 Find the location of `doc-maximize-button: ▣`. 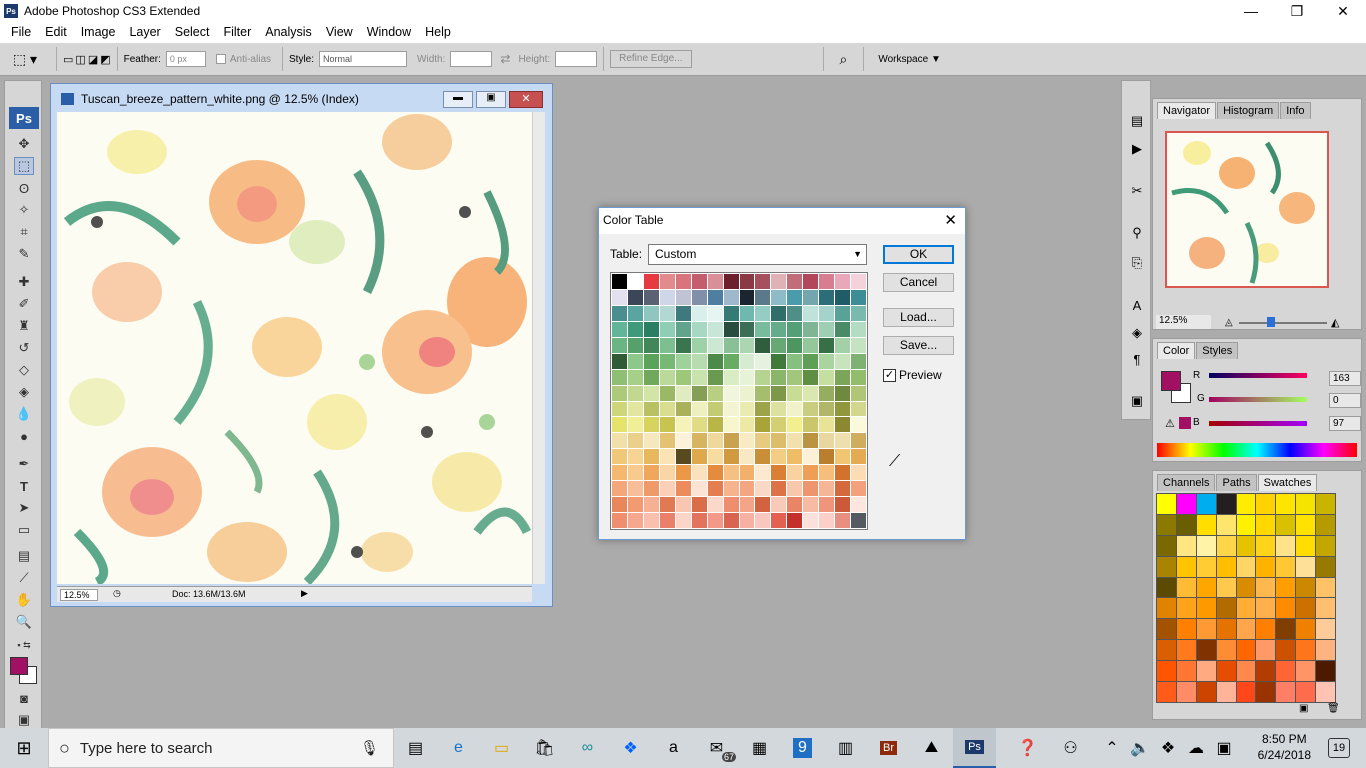

doc-maximize-button: ▣ is located at coordinates (491, 99).